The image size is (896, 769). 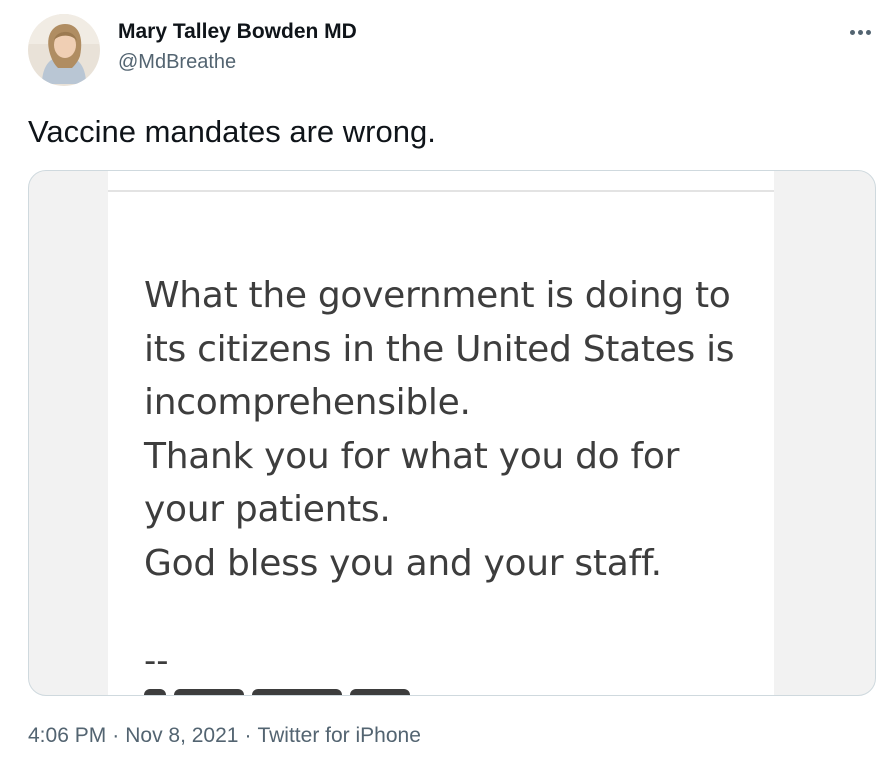 What do you see at coordinates (403, 563) in the screenshot?
I see `media-text-line: God bless you and your staff.` at bounding box center [403, 563].